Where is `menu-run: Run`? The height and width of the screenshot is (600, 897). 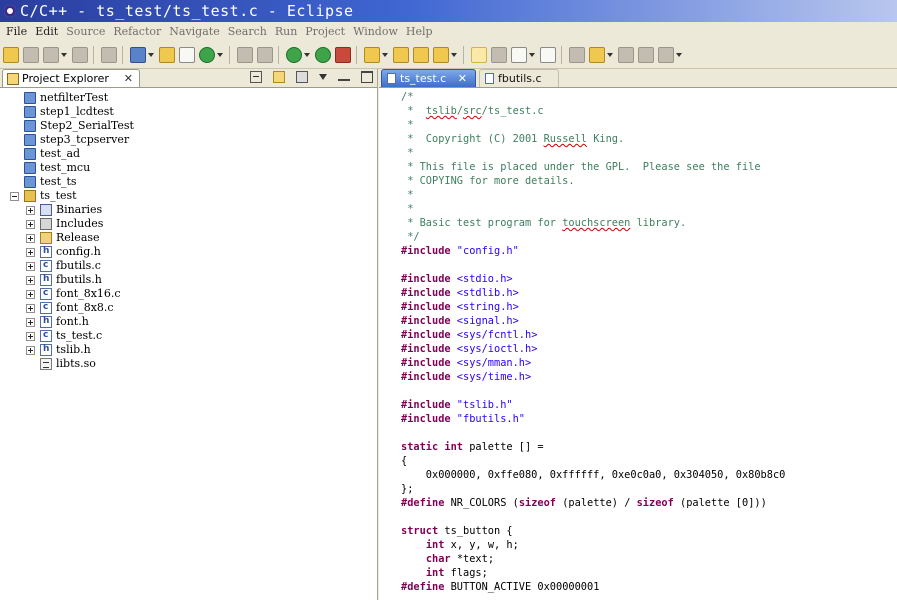 menu-run: Run is located at coordinates (286, 32).